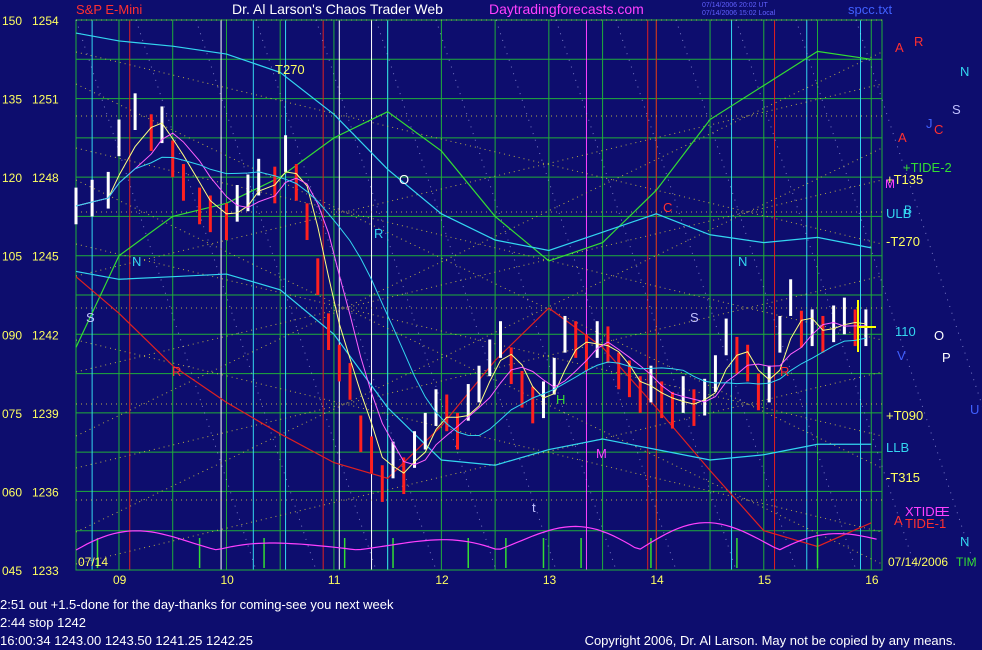 The image size is (982, 650). What do you see at coordinates (601, 453) in the screenshot?
I see `marker-m-low: M` at bounding box center [601, 453].